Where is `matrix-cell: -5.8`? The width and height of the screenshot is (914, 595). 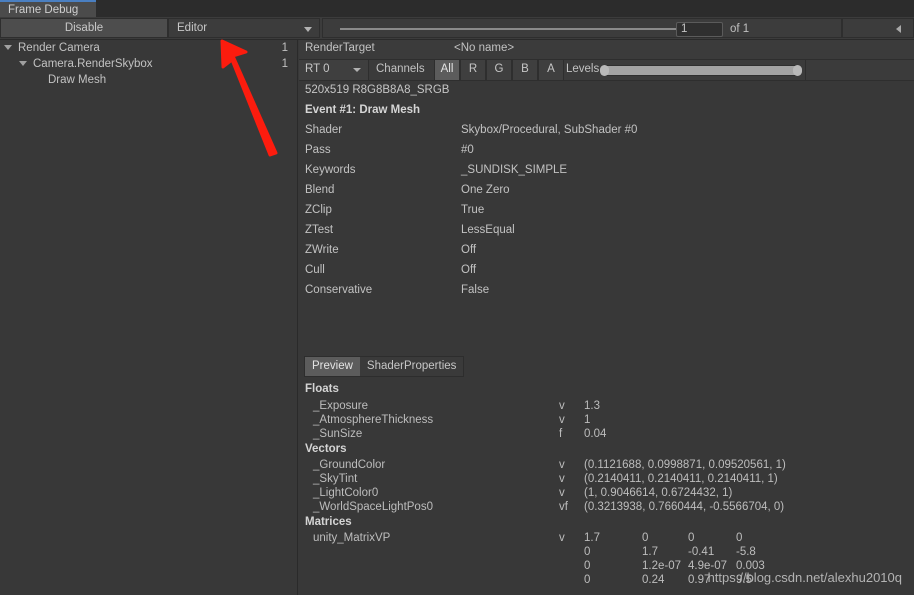
matrix-cell: -5.8 is located at coordinates (746, 552).